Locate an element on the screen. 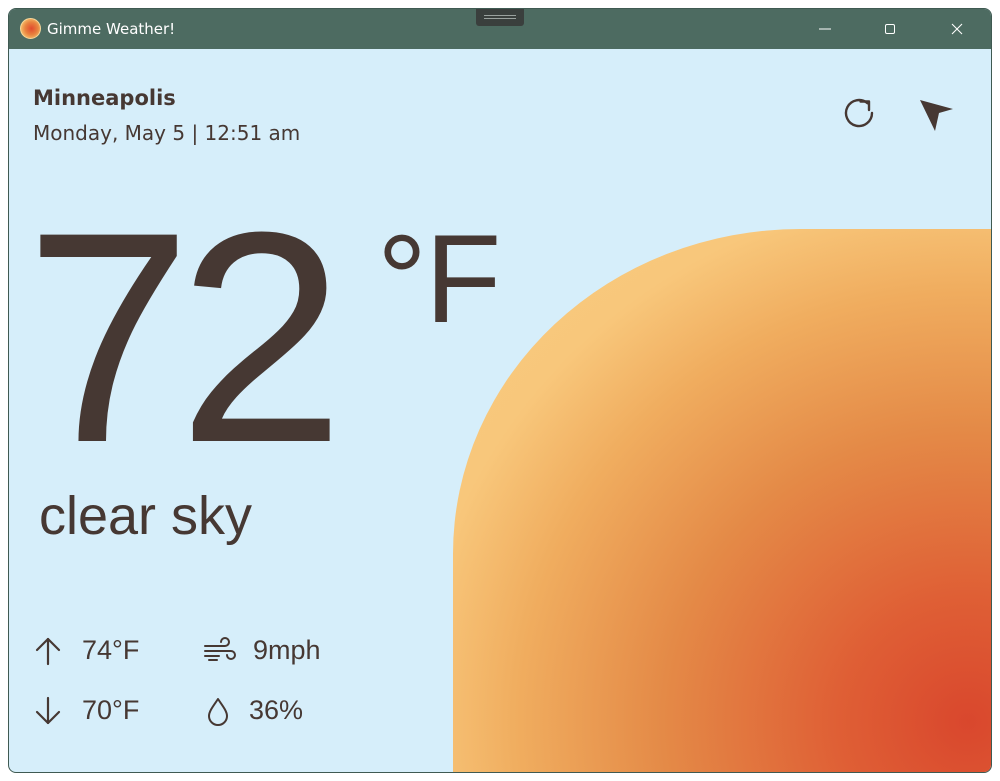 Image resolution: width=1000 pixels, height=781 pixels. close-icon is located at coordinates (957, 29).